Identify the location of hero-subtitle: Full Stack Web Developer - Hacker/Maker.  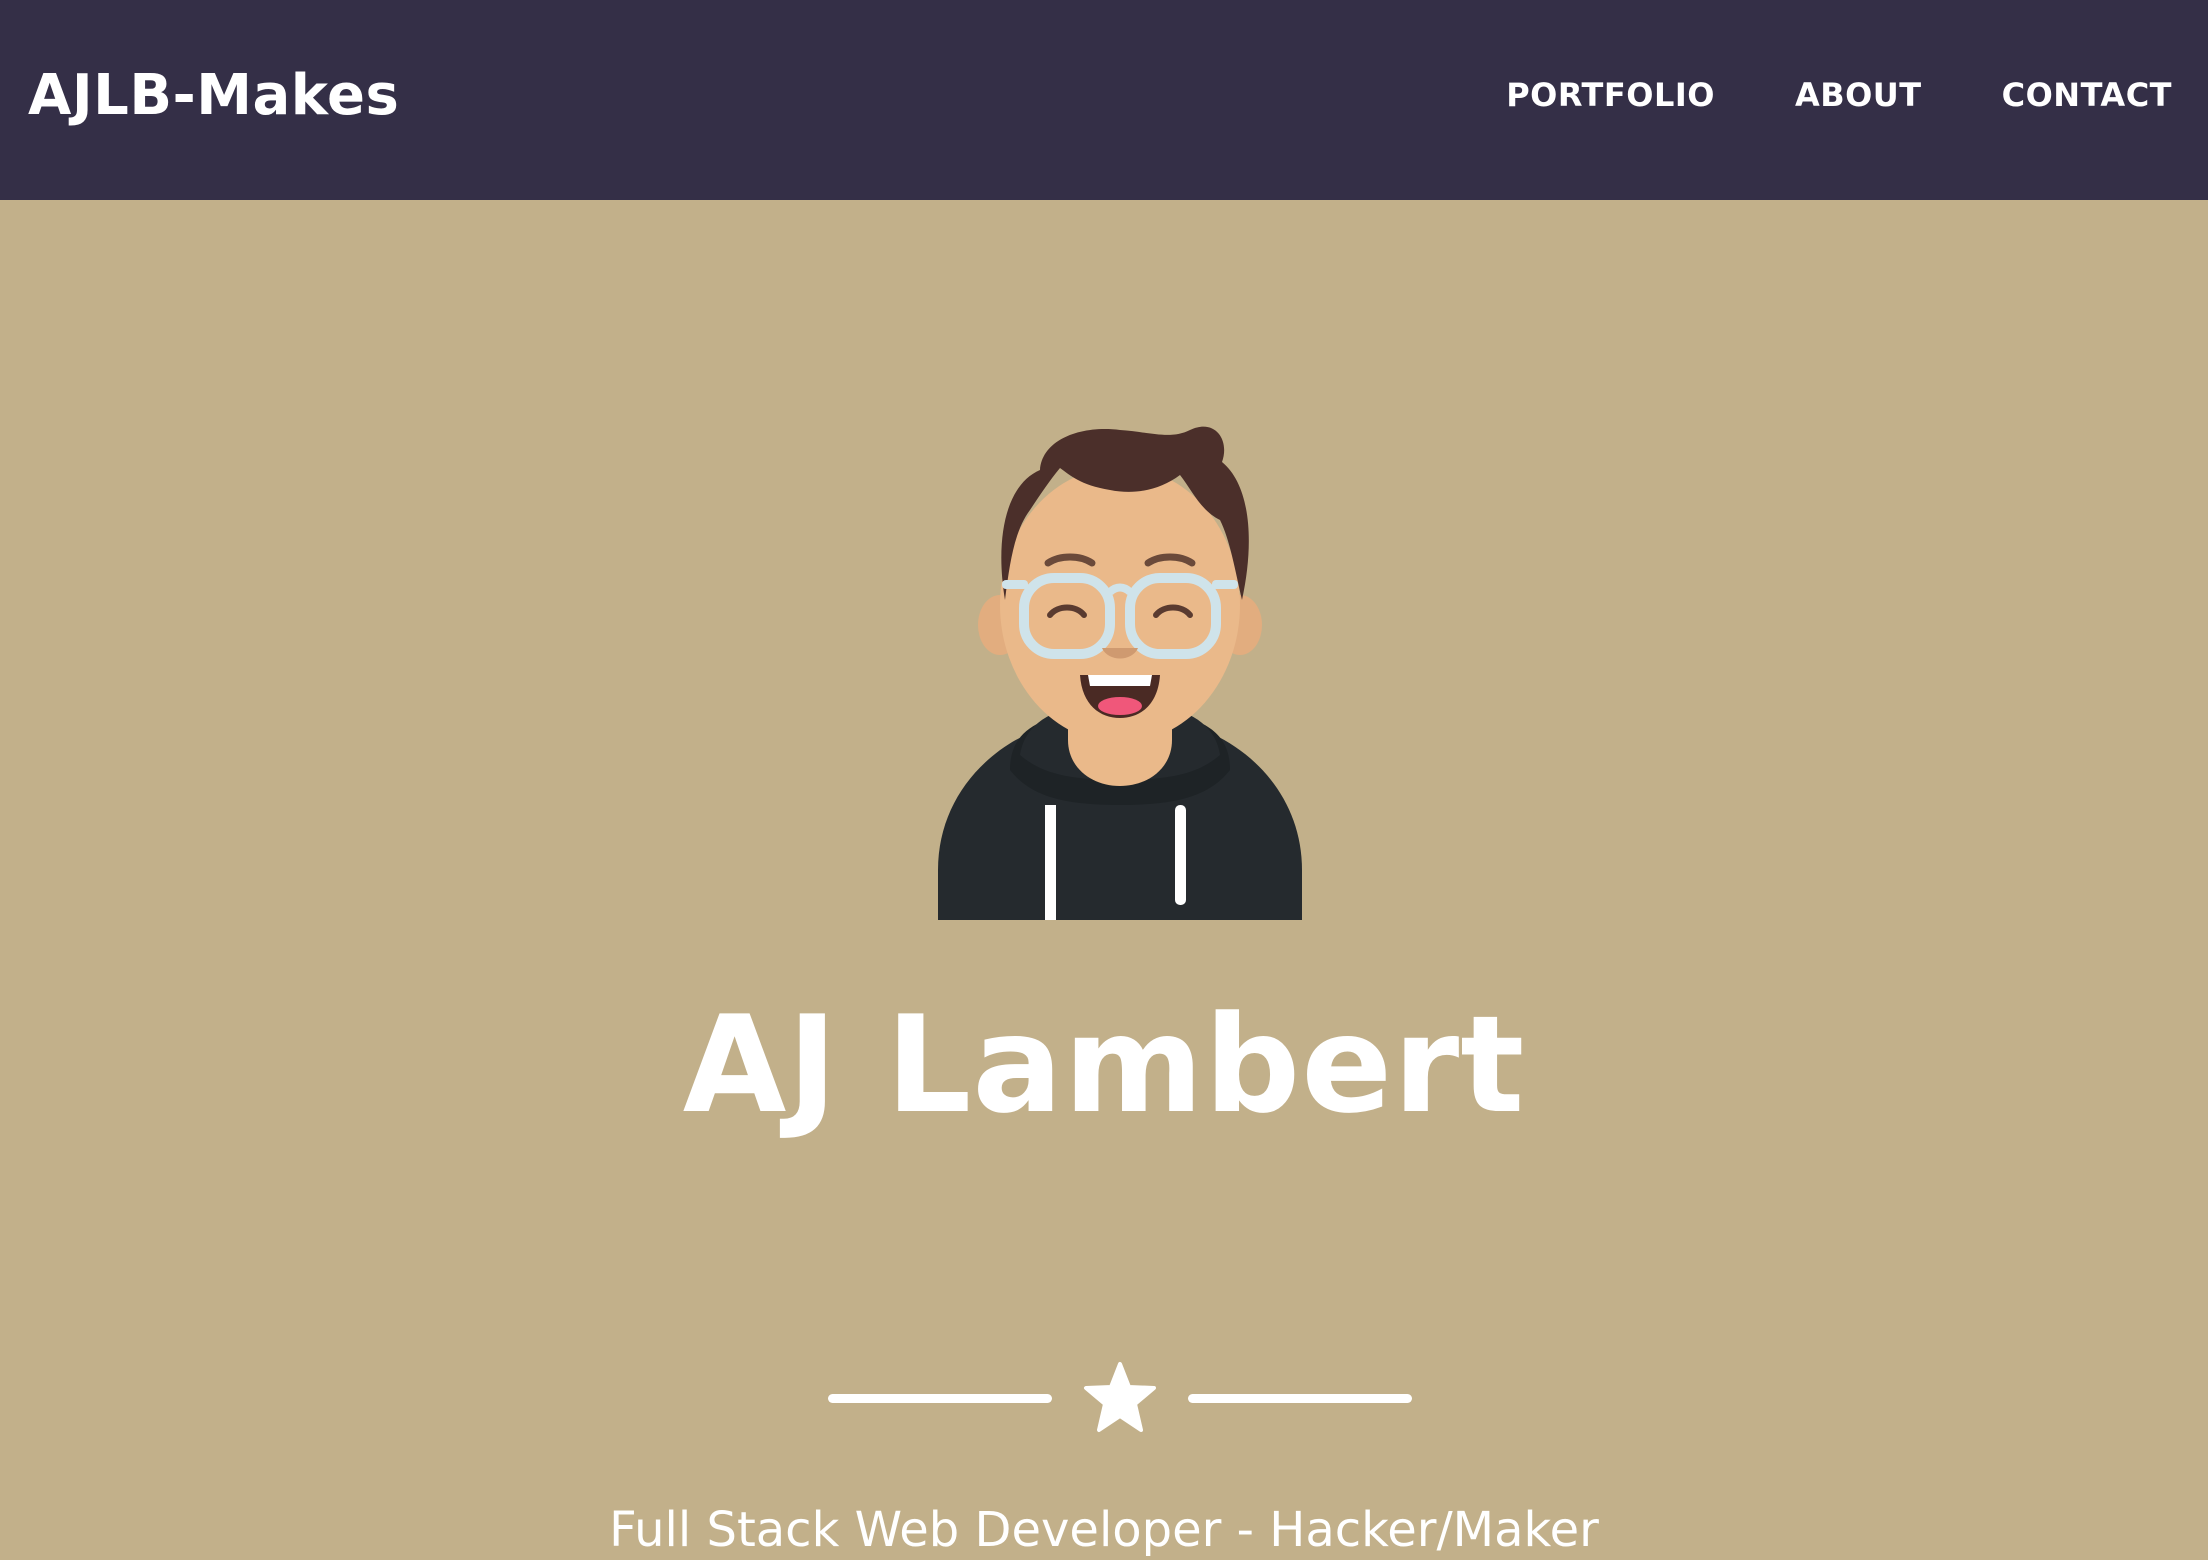
(1104, 1530).